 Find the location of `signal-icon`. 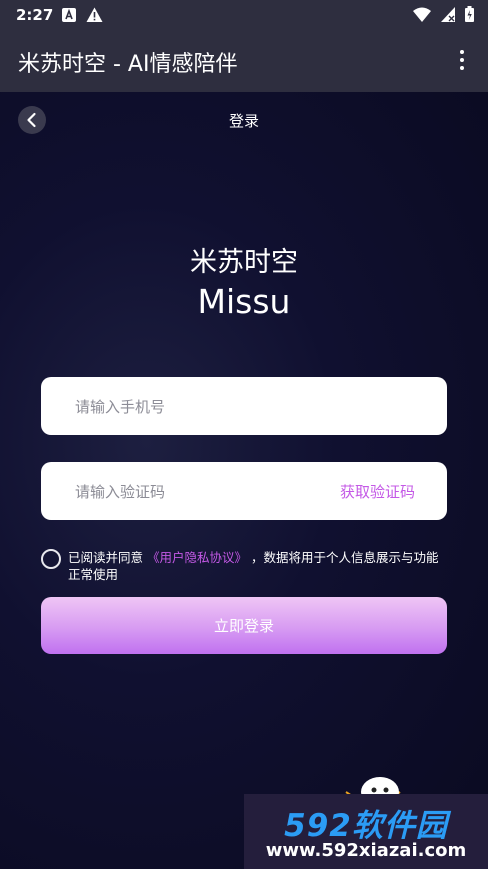

signal-icon is located at coordinates (448, 14).